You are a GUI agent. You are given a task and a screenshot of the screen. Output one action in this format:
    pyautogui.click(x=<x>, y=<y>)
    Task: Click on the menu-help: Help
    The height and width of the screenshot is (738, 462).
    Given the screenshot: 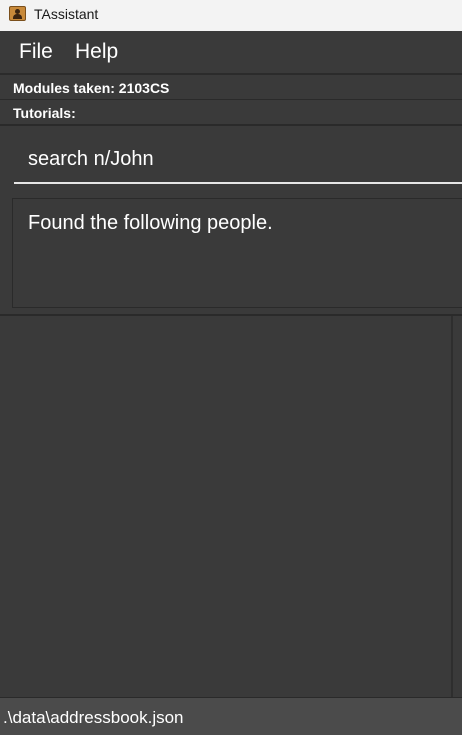 What is the action you would take?
    pyautogui.click(x=96, y=52)
    